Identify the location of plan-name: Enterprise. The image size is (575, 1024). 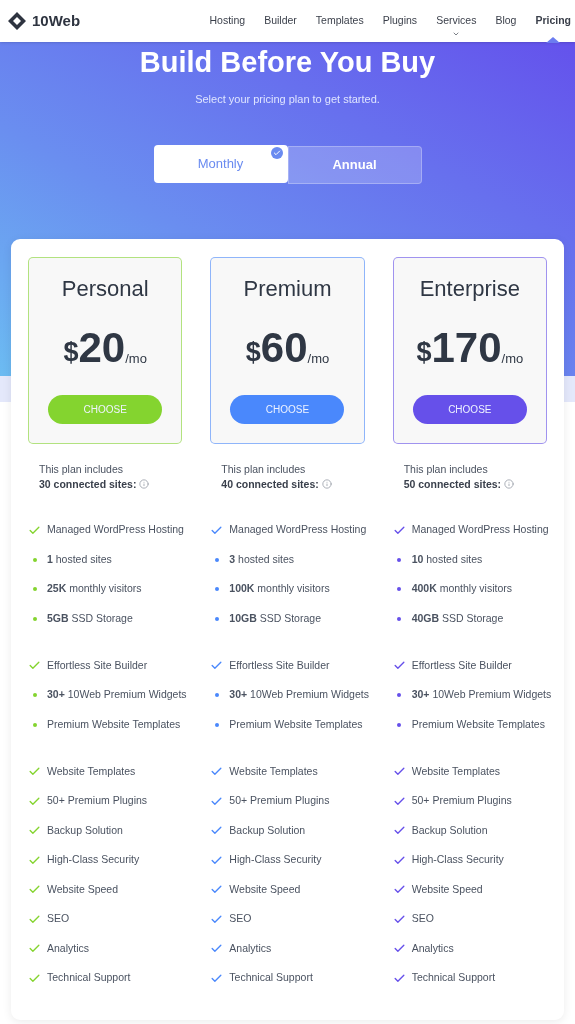
(469, 288).